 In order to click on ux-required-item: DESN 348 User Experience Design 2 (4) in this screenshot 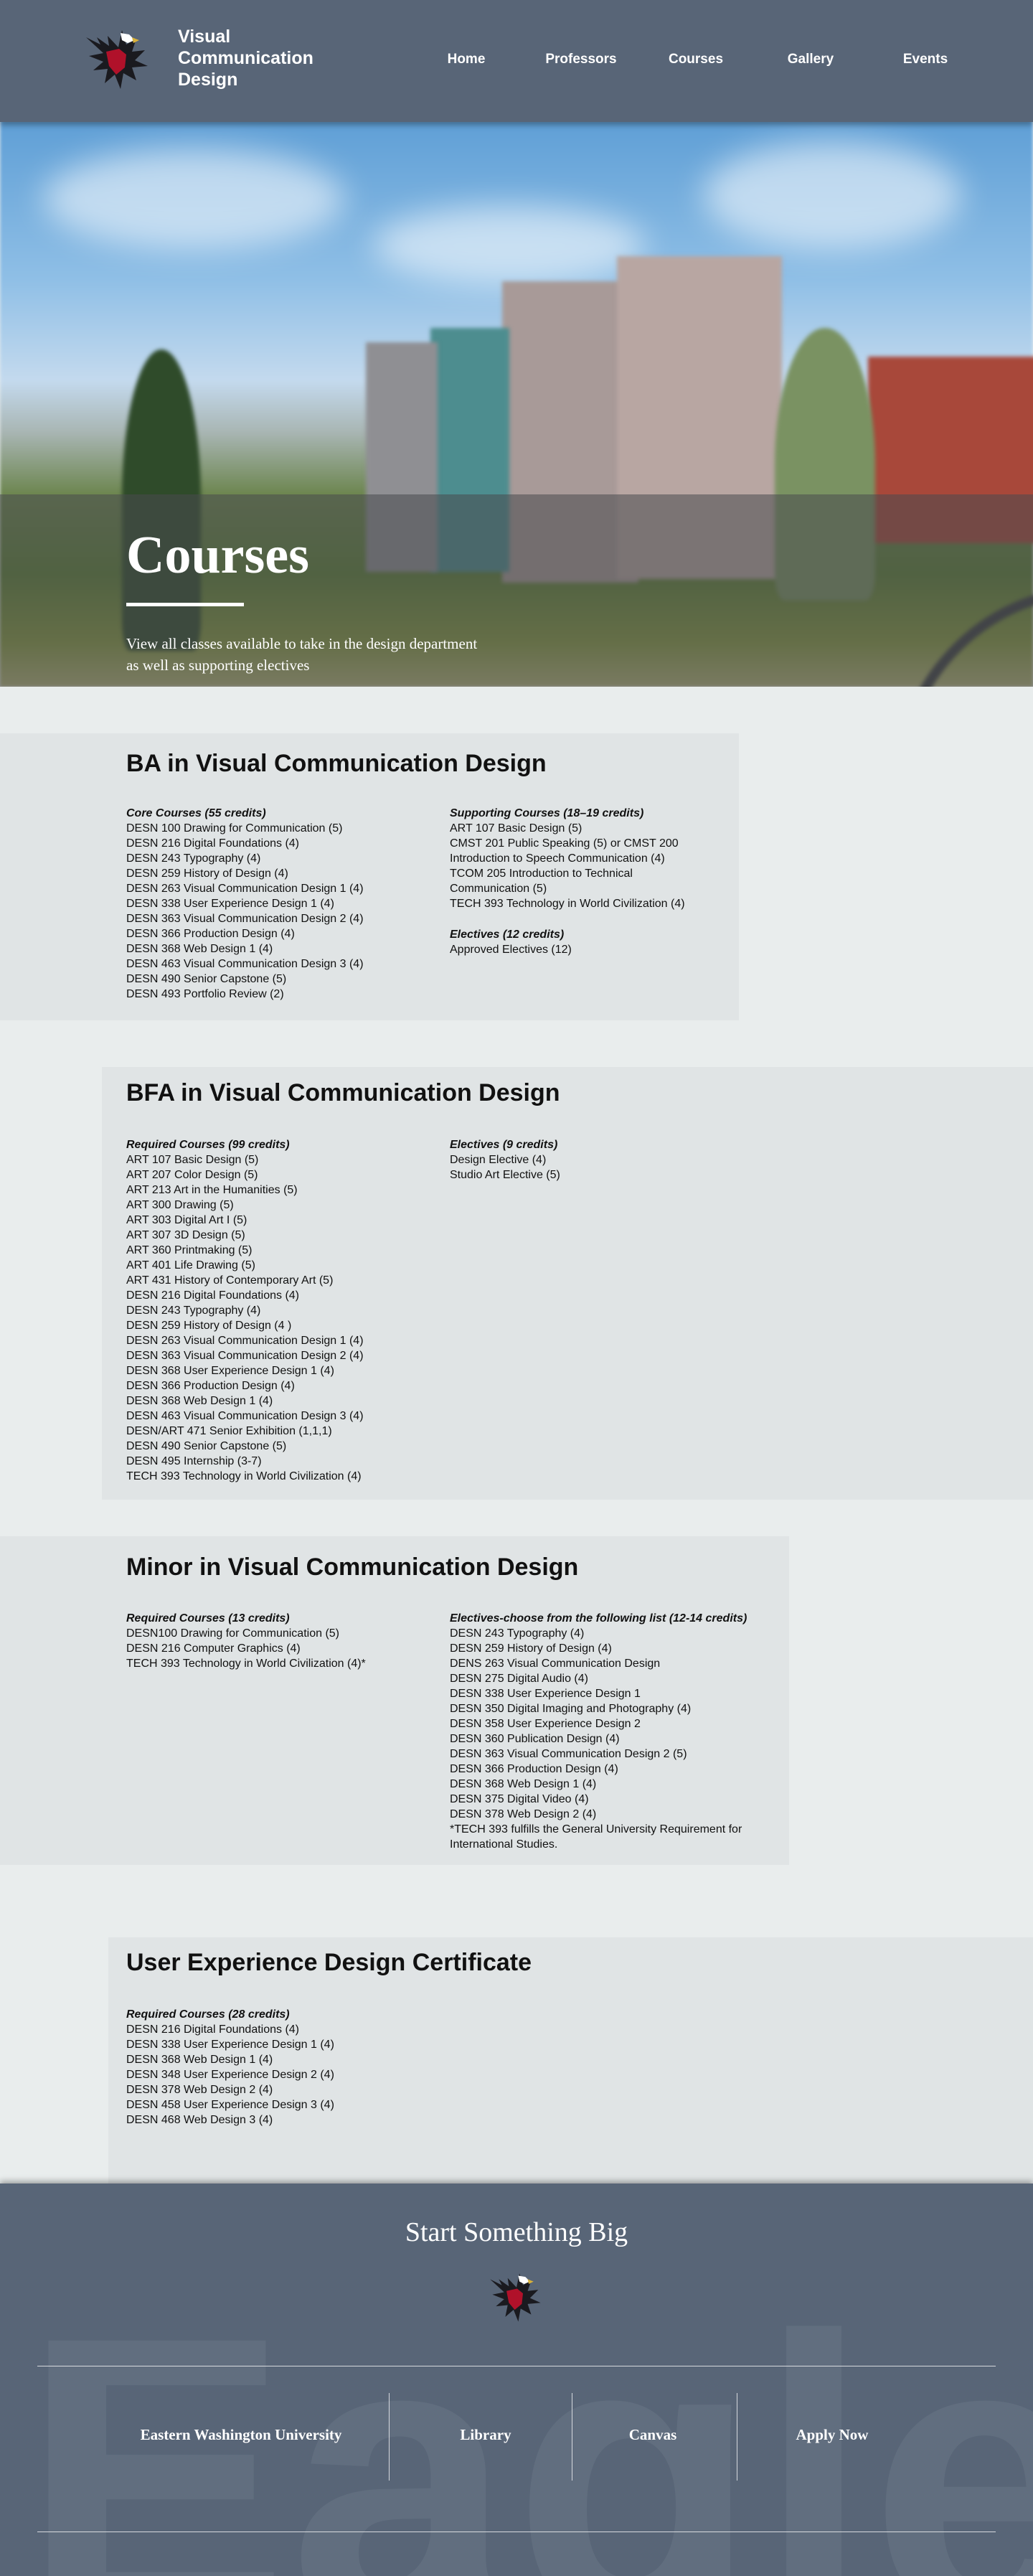, I will do `click(230, 2075)`.